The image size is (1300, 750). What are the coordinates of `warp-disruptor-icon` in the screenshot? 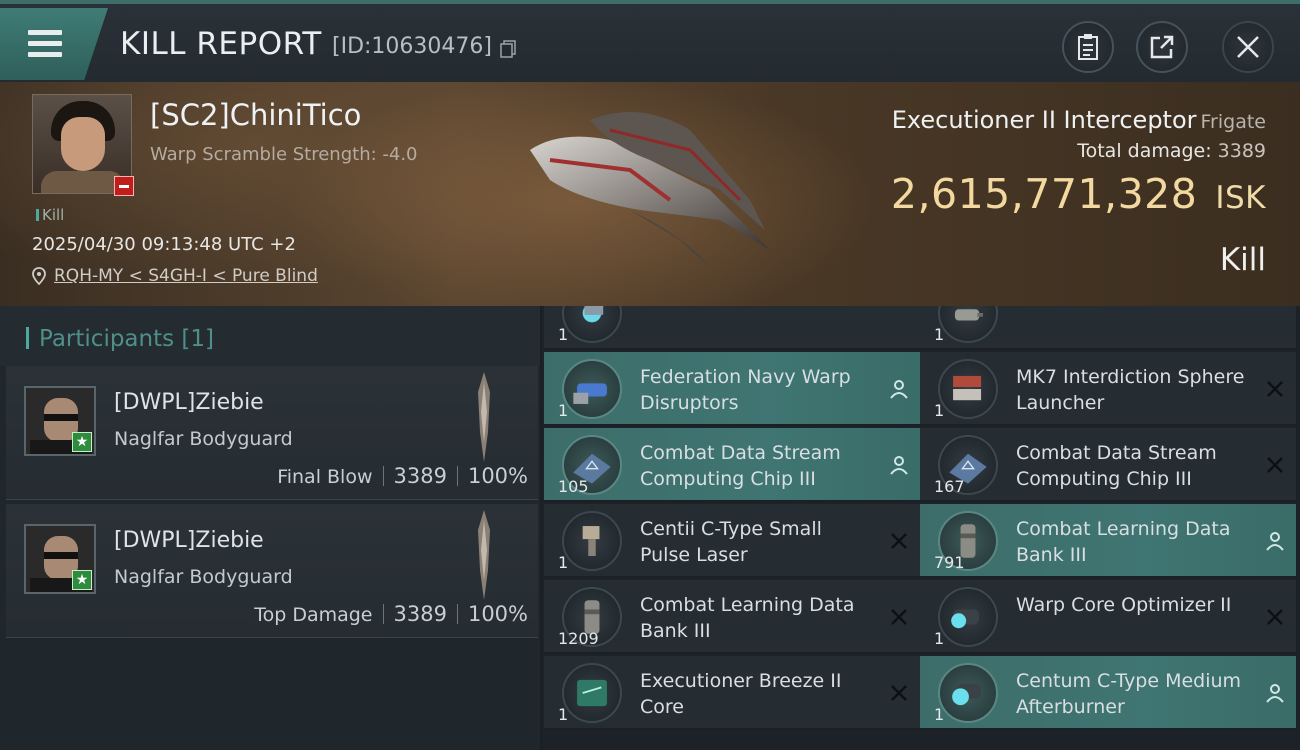 It's located at (592, 389).